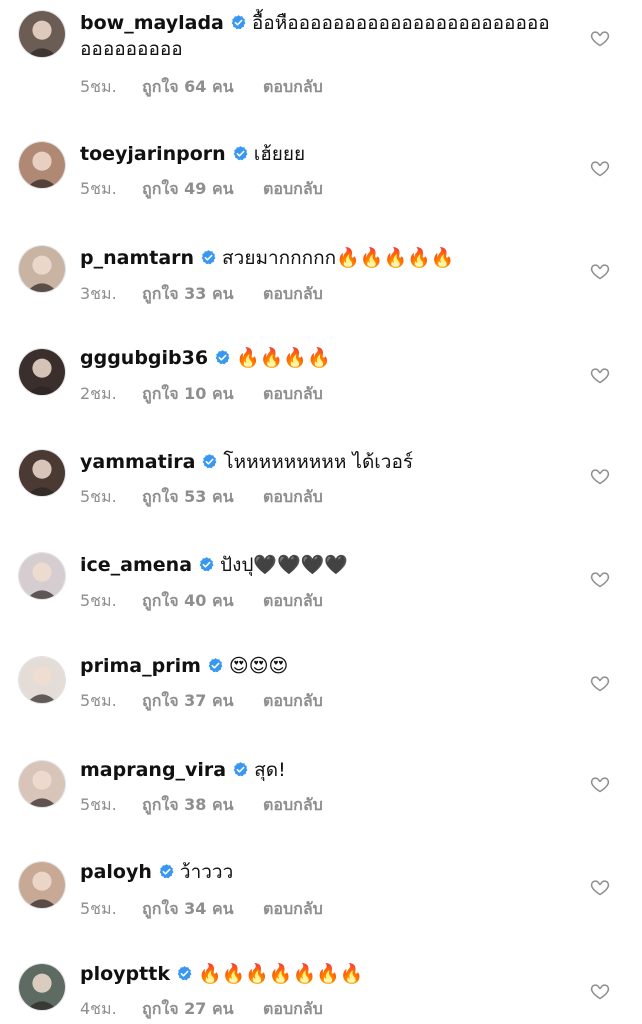 This screenshot has width=642, height=1024. Describe the element at coordinates (202, 497) in the screenshot. I see `like-count: ถูกใจ 53 คน` at that location.